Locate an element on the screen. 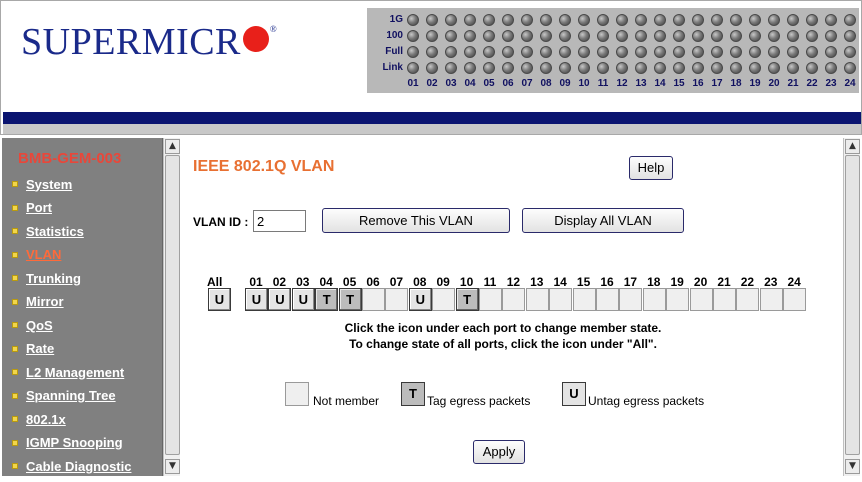 The height and width of the screenshot is (482, 862). sidebar-item-system: System is located at coordinates (42, 184).